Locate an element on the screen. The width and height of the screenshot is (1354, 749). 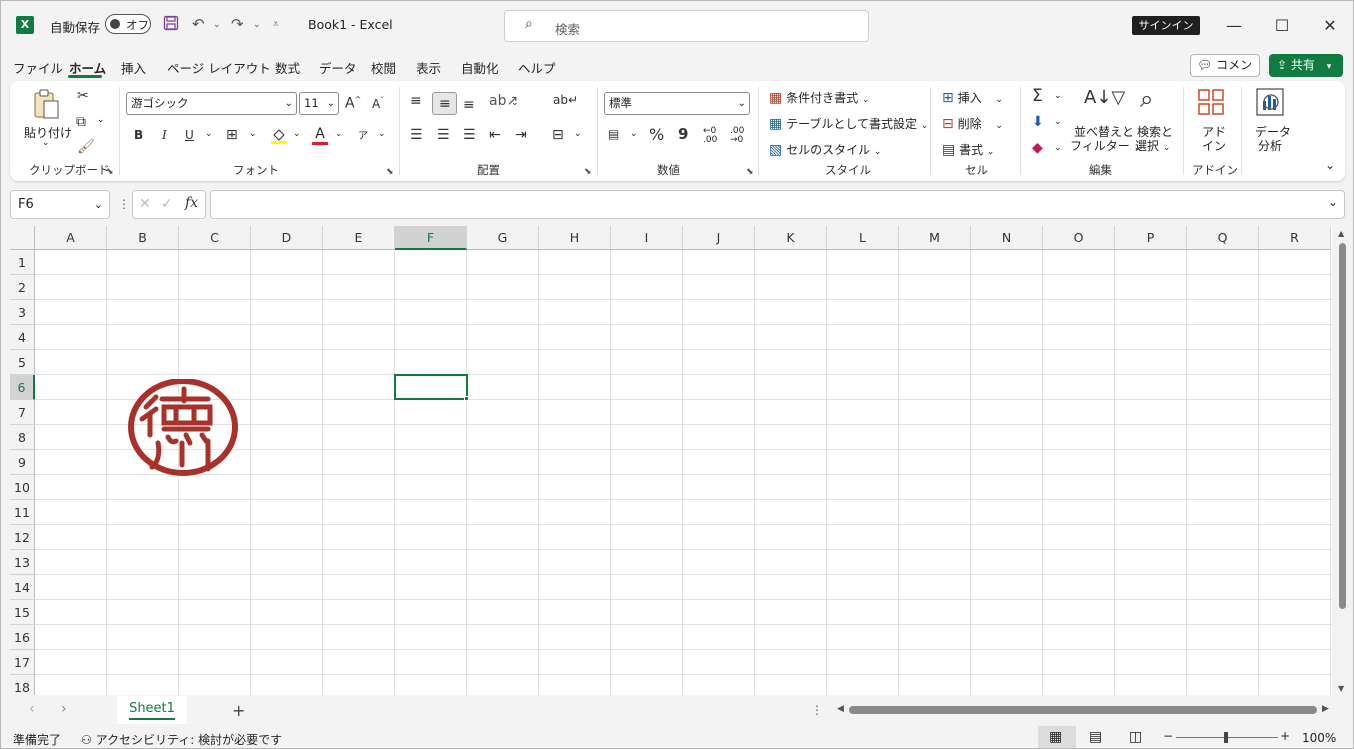
close-icon: ✕ is located at coordinates (1330, 26).